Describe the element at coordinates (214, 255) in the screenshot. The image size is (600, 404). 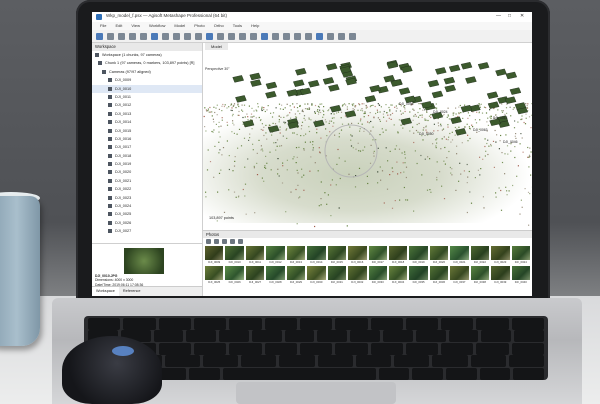
I see `photo-thumbnail: DJI_0009` at that location.